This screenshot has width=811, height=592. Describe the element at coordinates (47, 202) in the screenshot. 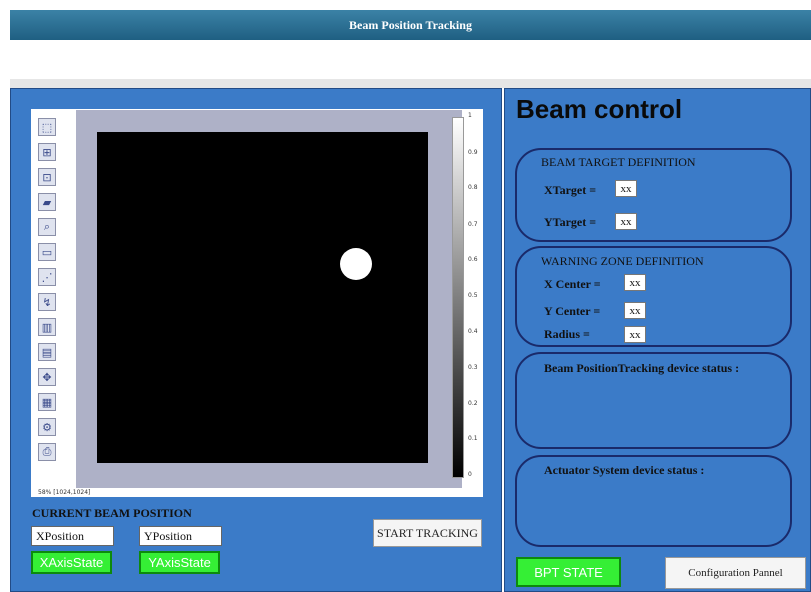

I see `open-icon: ▰` at that location.